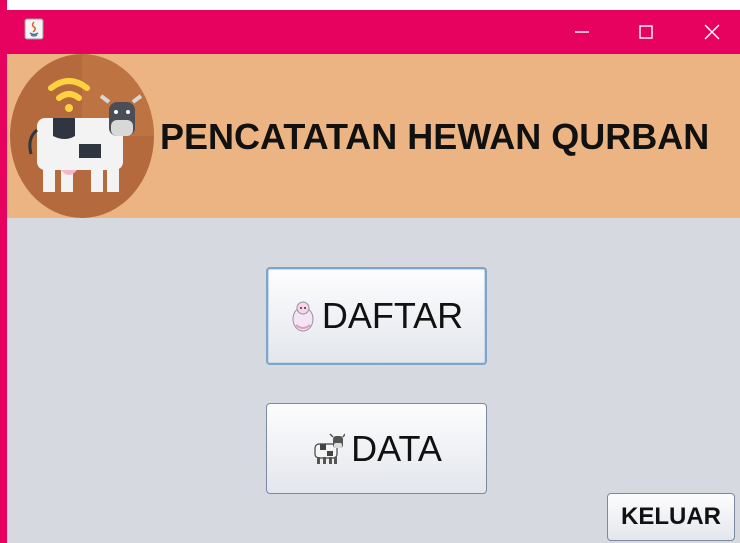 This screenshot has width=740, height=543. What do you see at coordinates (34, 29) in the screenshot?
I see `java-icon` at bounding box center [34, 29].